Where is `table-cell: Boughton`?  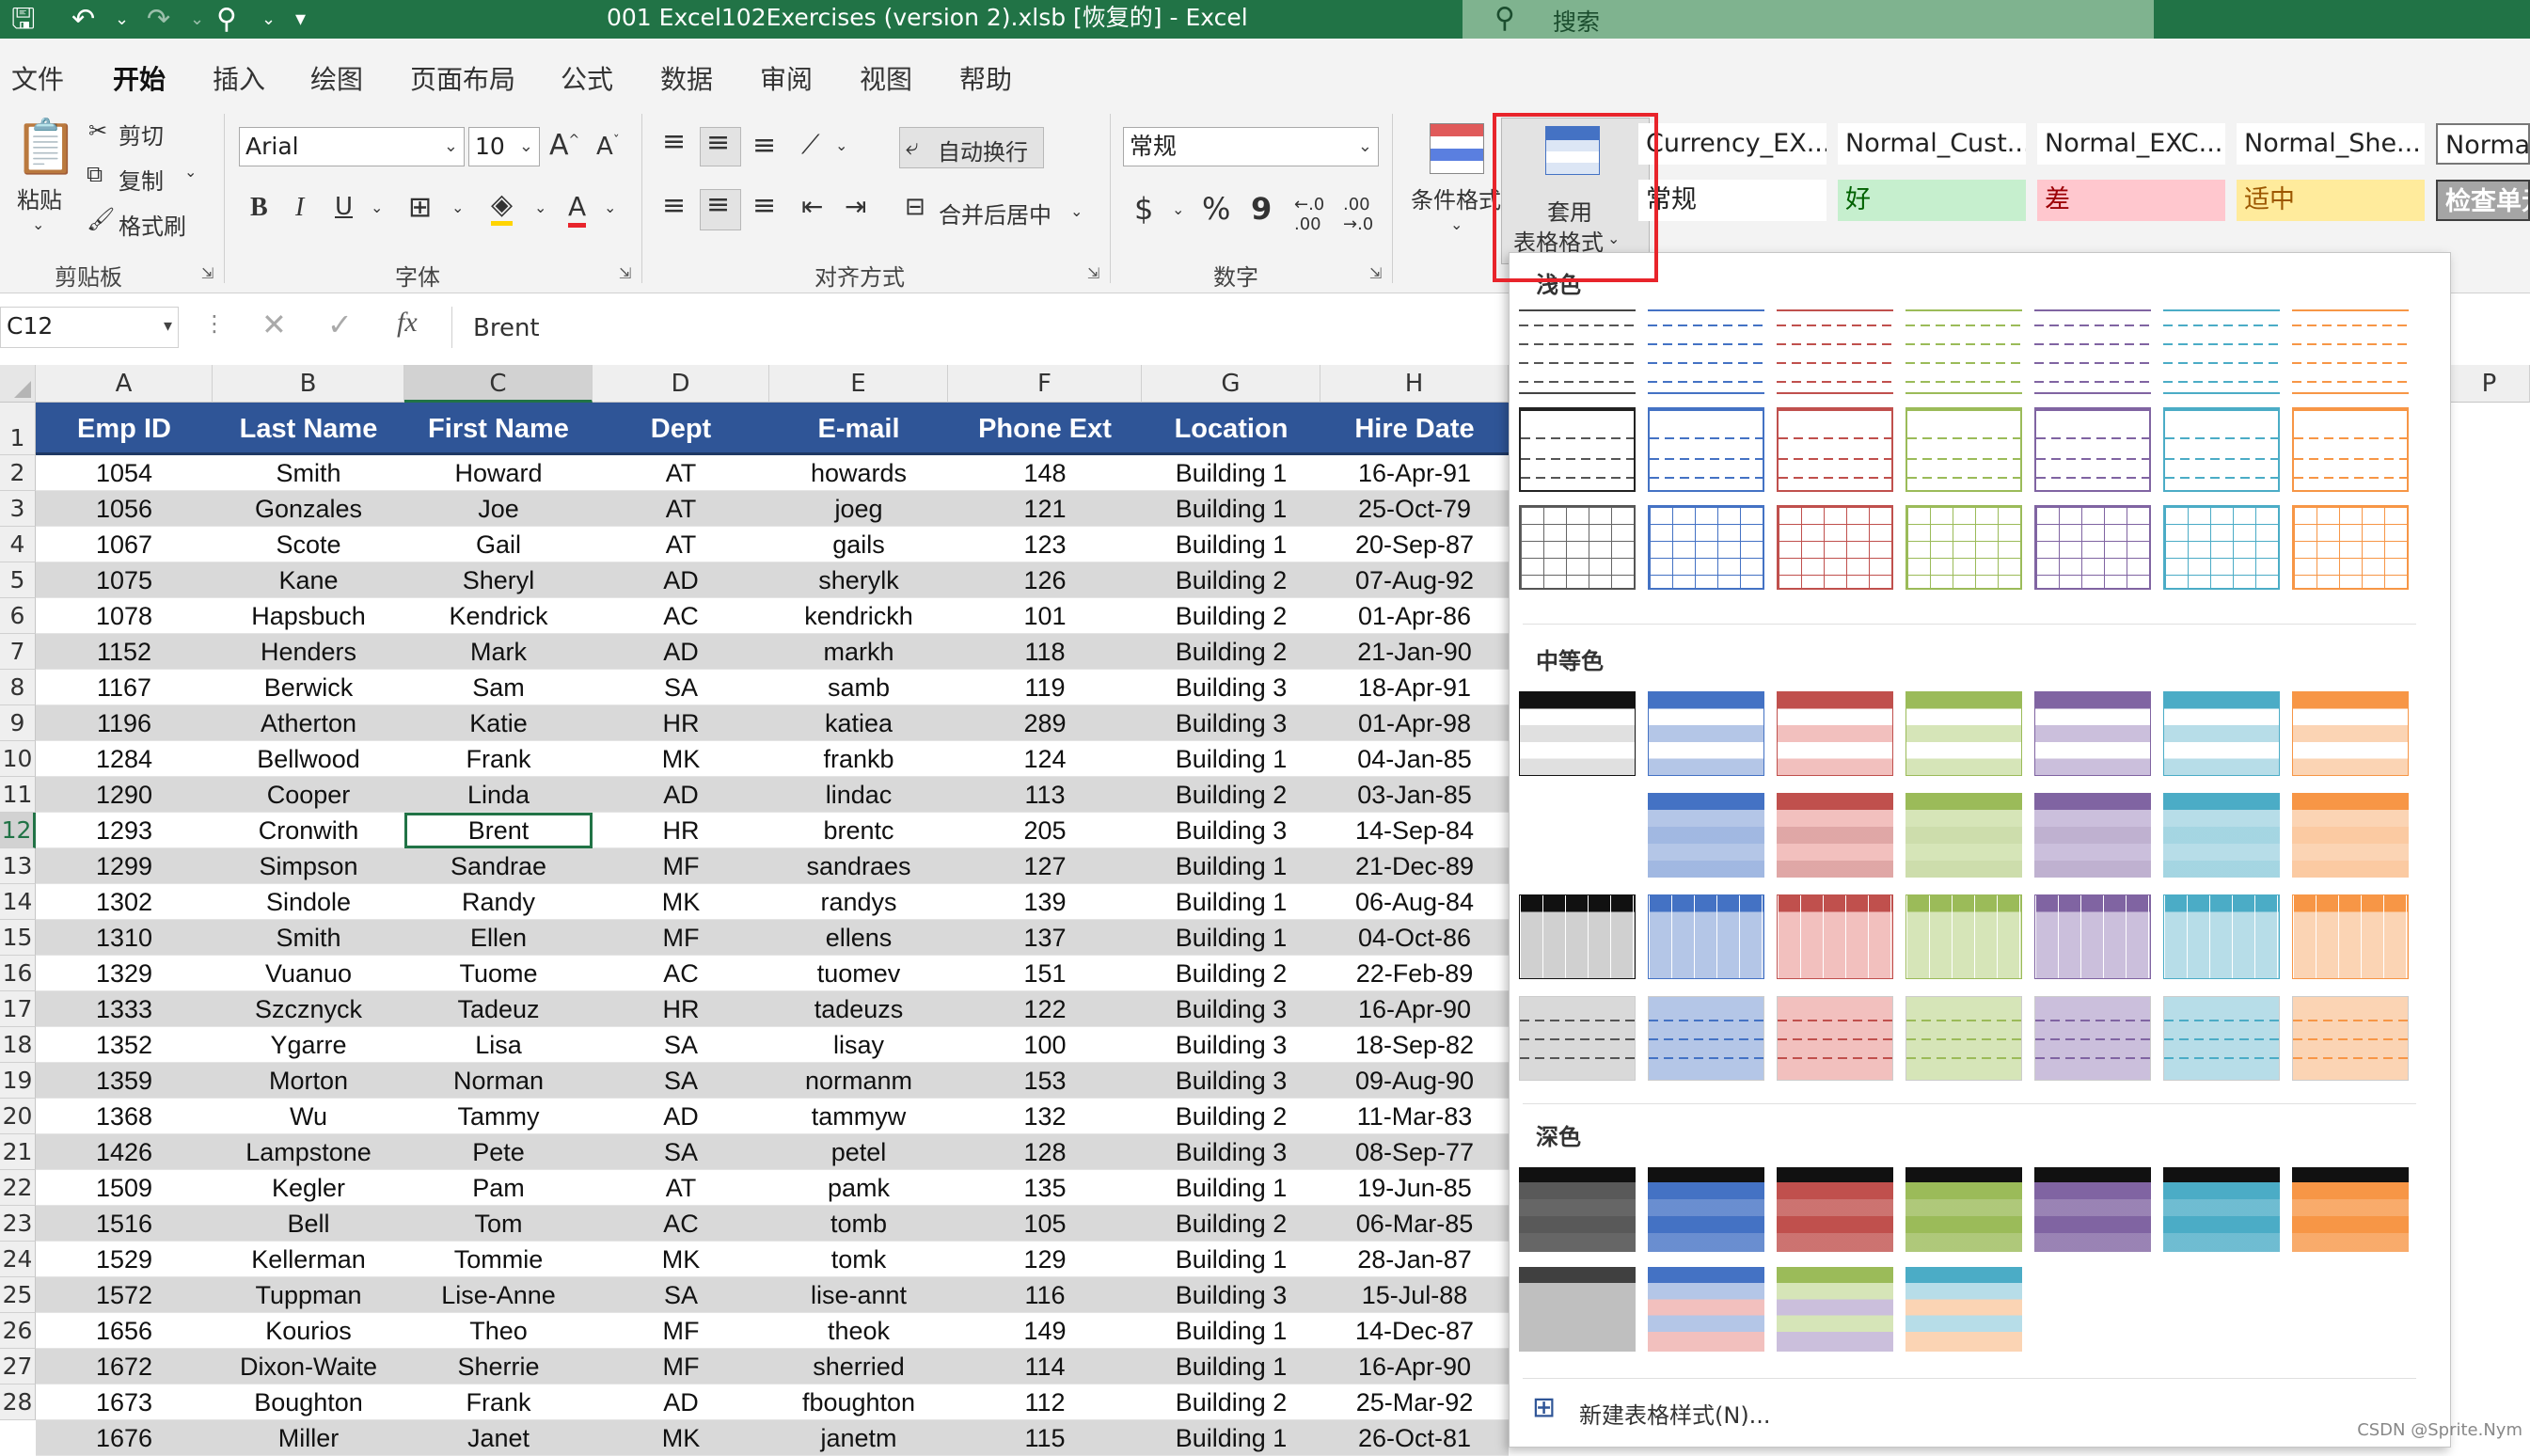 table-cell: Boughton is located at coordinates (309, 1402).